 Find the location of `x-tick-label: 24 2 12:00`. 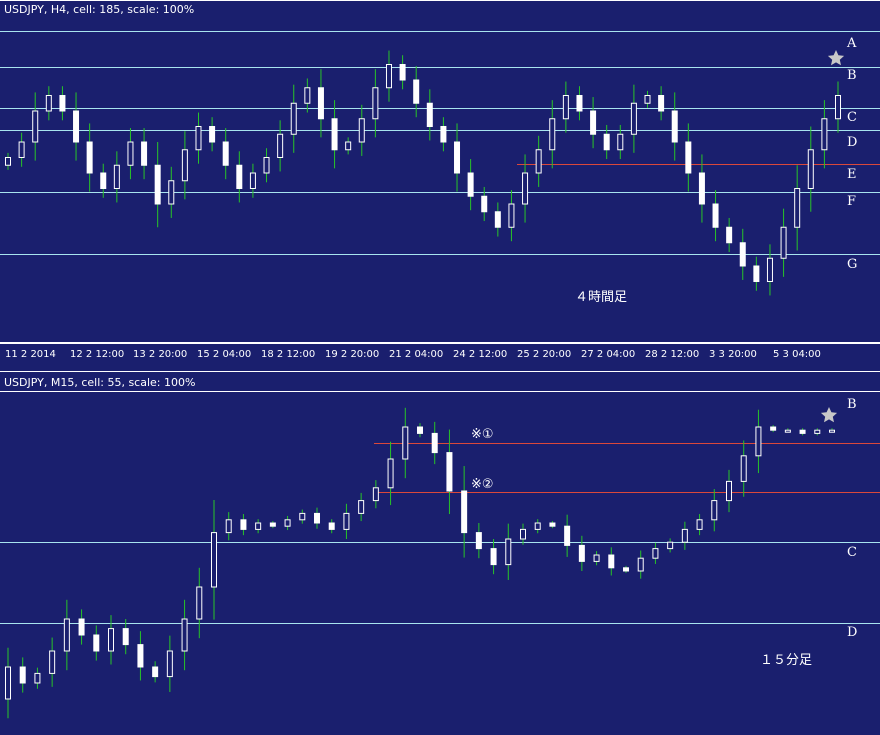

x-tick-label: 24 2 12:00 is located at coordinates (480, 354).